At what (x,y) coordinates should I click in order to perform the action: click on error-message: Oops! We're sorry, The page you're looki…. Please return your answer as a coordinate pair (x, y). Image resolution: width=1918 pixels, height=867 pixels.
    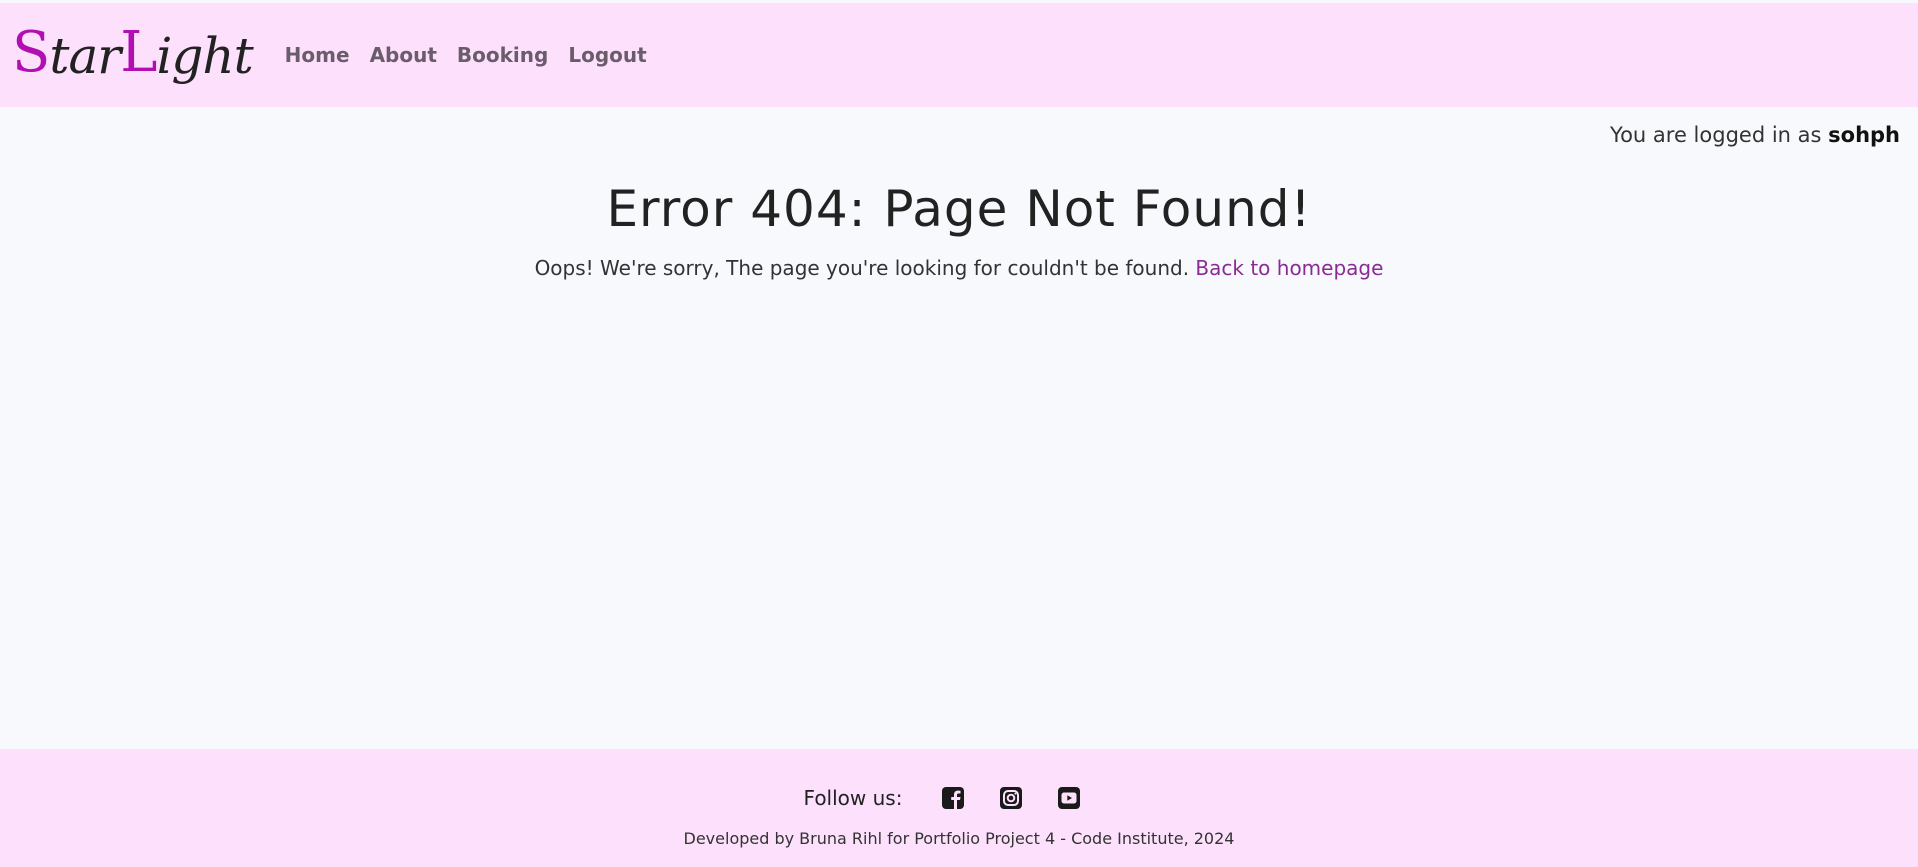
    Looking at the image, I should click on (959, 268).